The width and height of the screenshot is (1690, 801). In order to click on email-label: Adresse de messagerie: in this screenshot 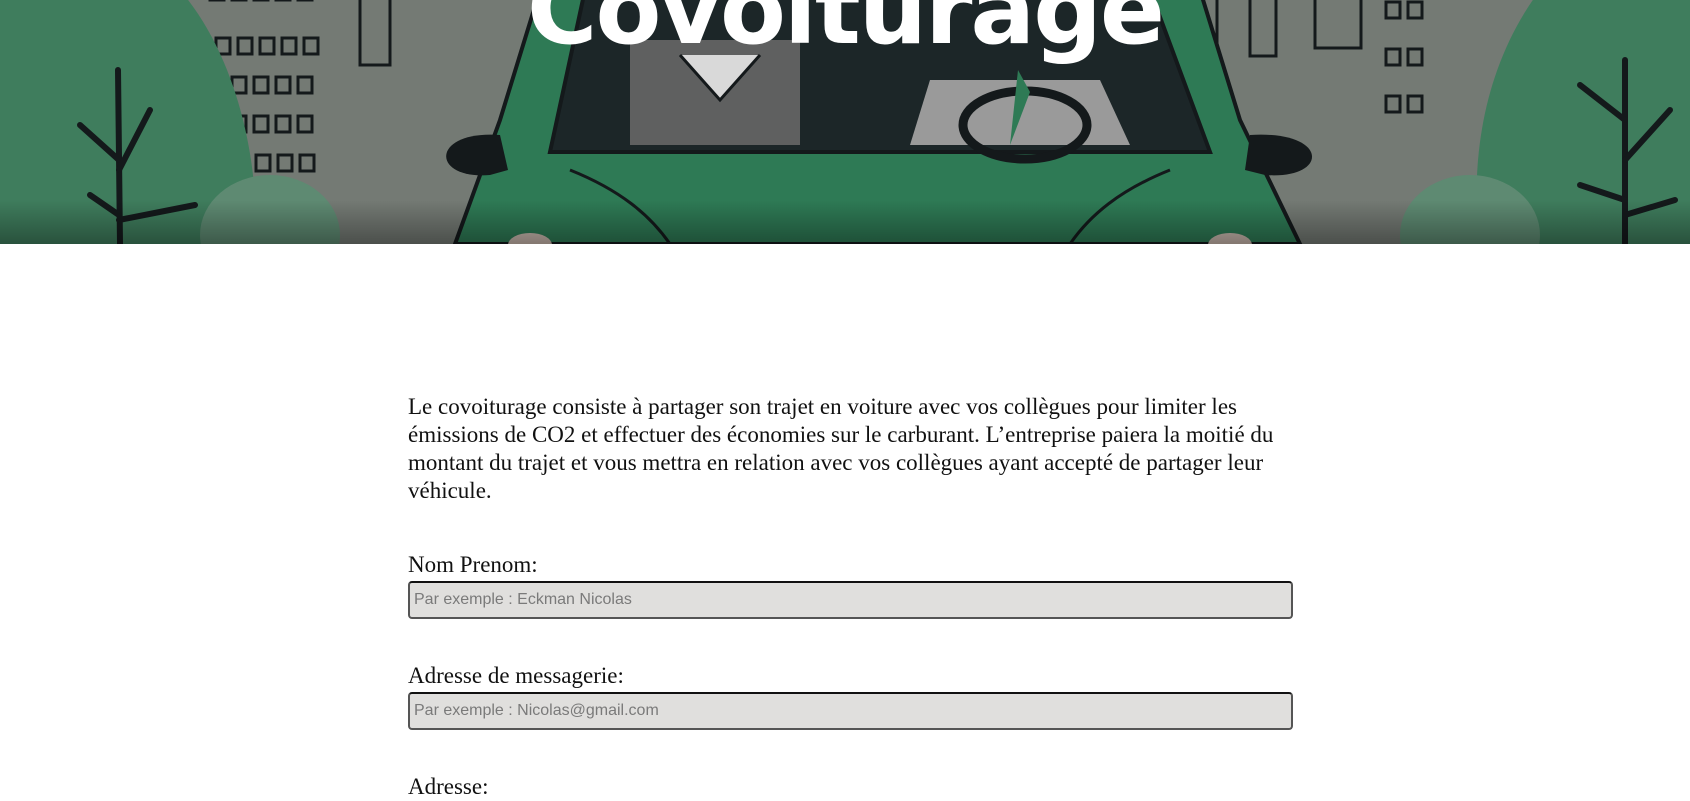, I will do `click(516, 675)`.